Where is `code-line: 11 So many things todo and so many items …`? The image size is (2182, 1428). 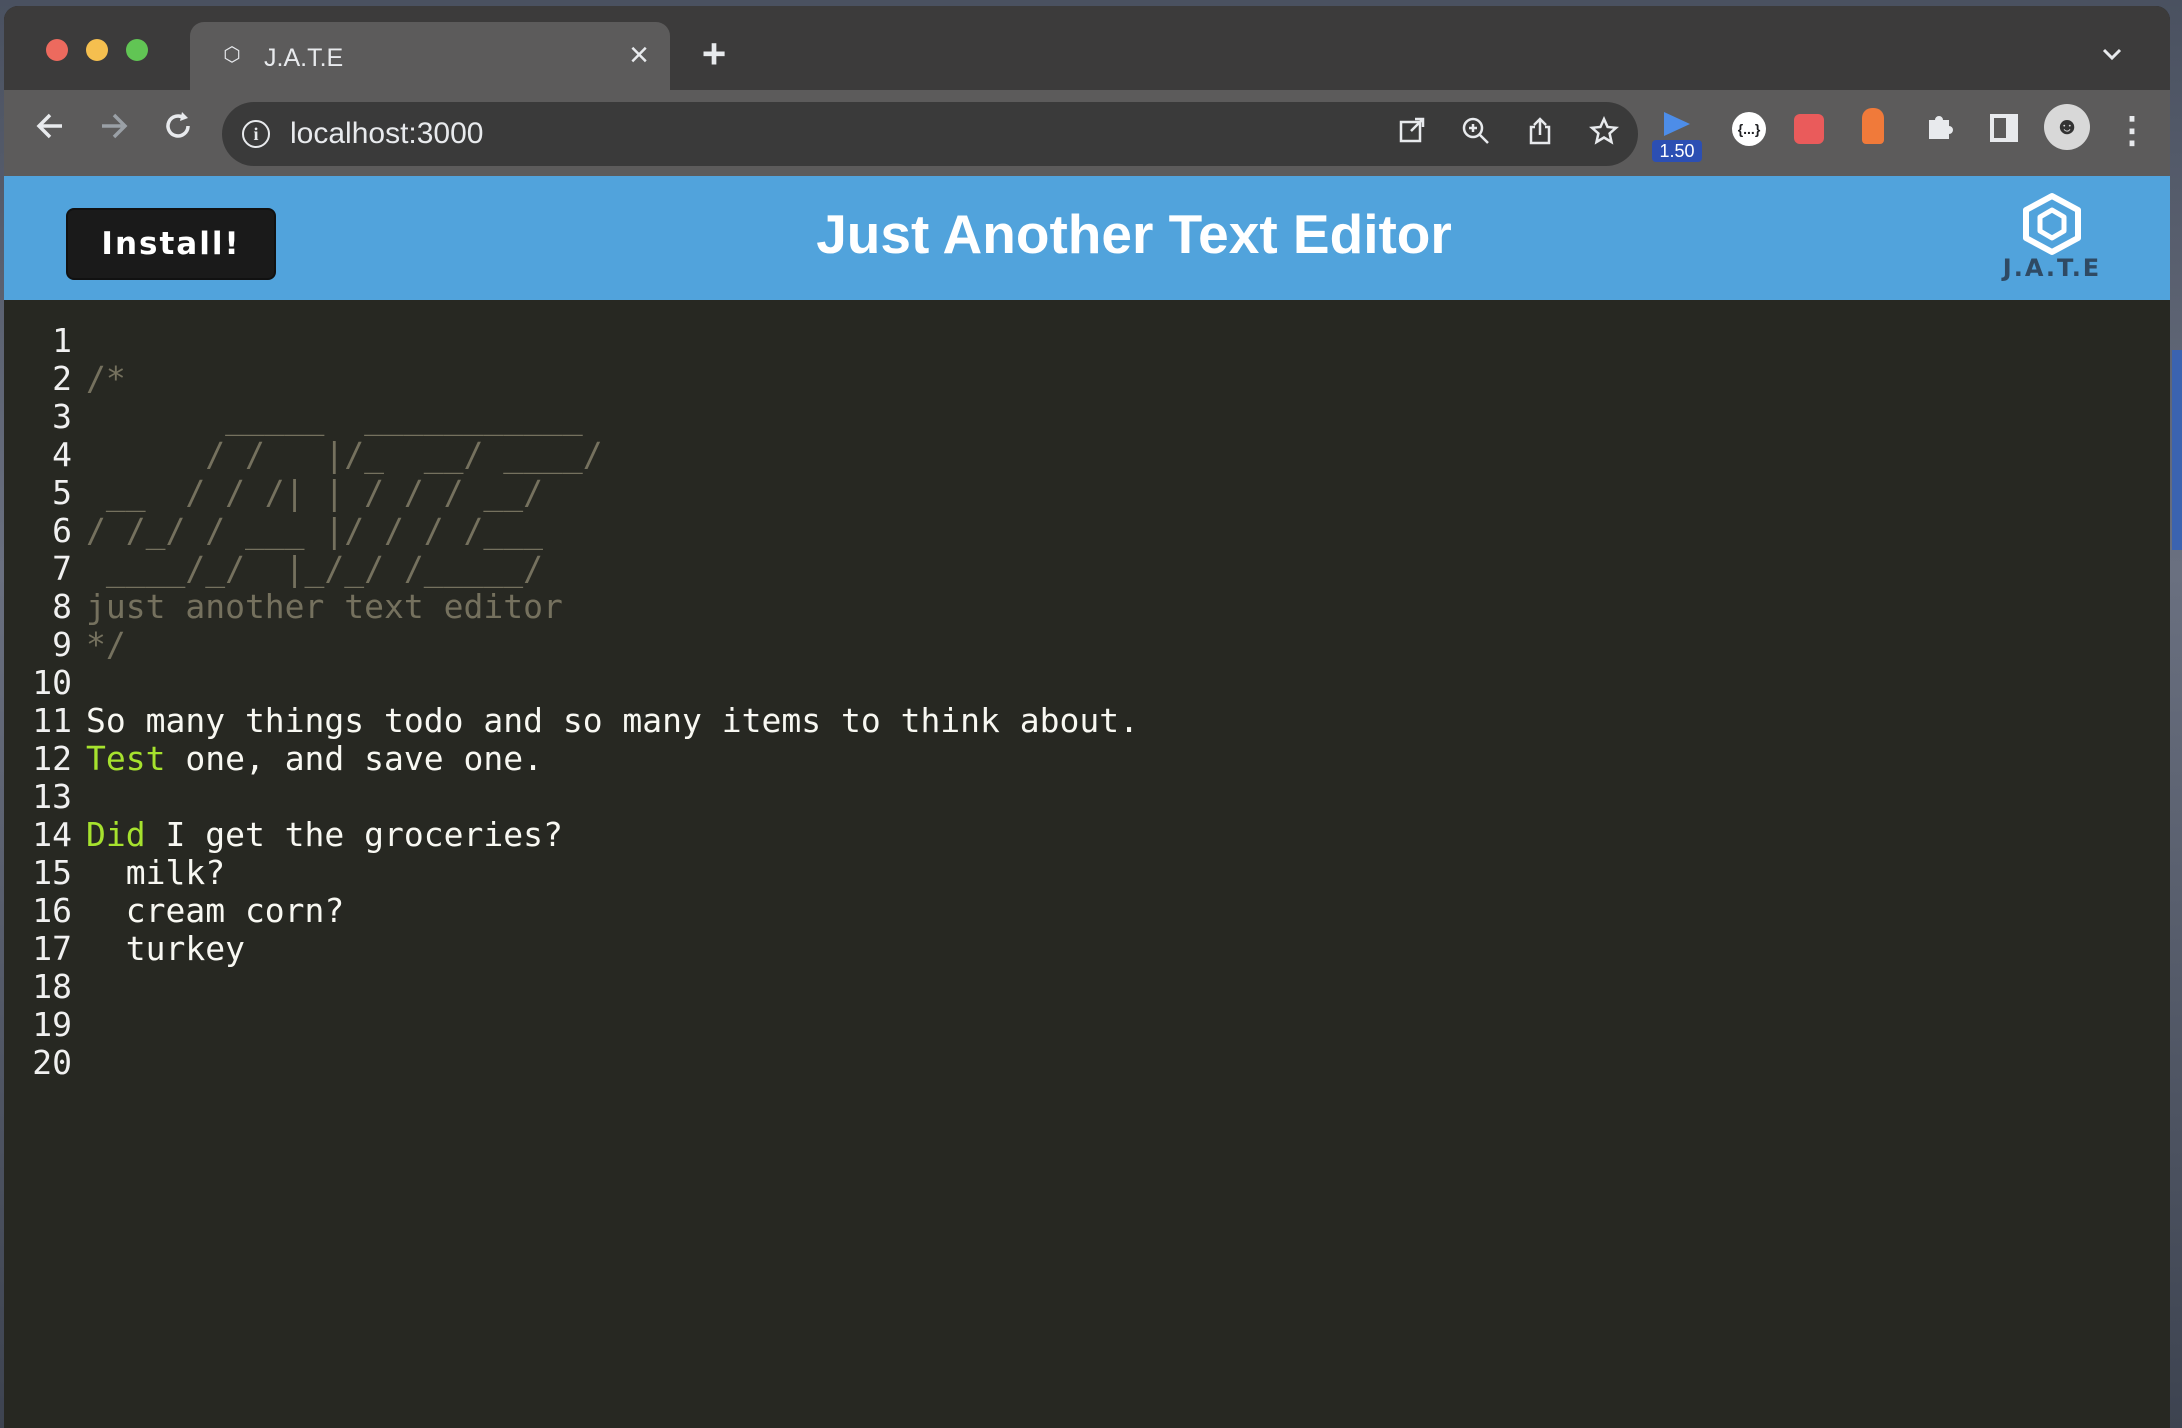
code-line: 11 So many things todo and so many items … is located at coordinates (1087, 721).